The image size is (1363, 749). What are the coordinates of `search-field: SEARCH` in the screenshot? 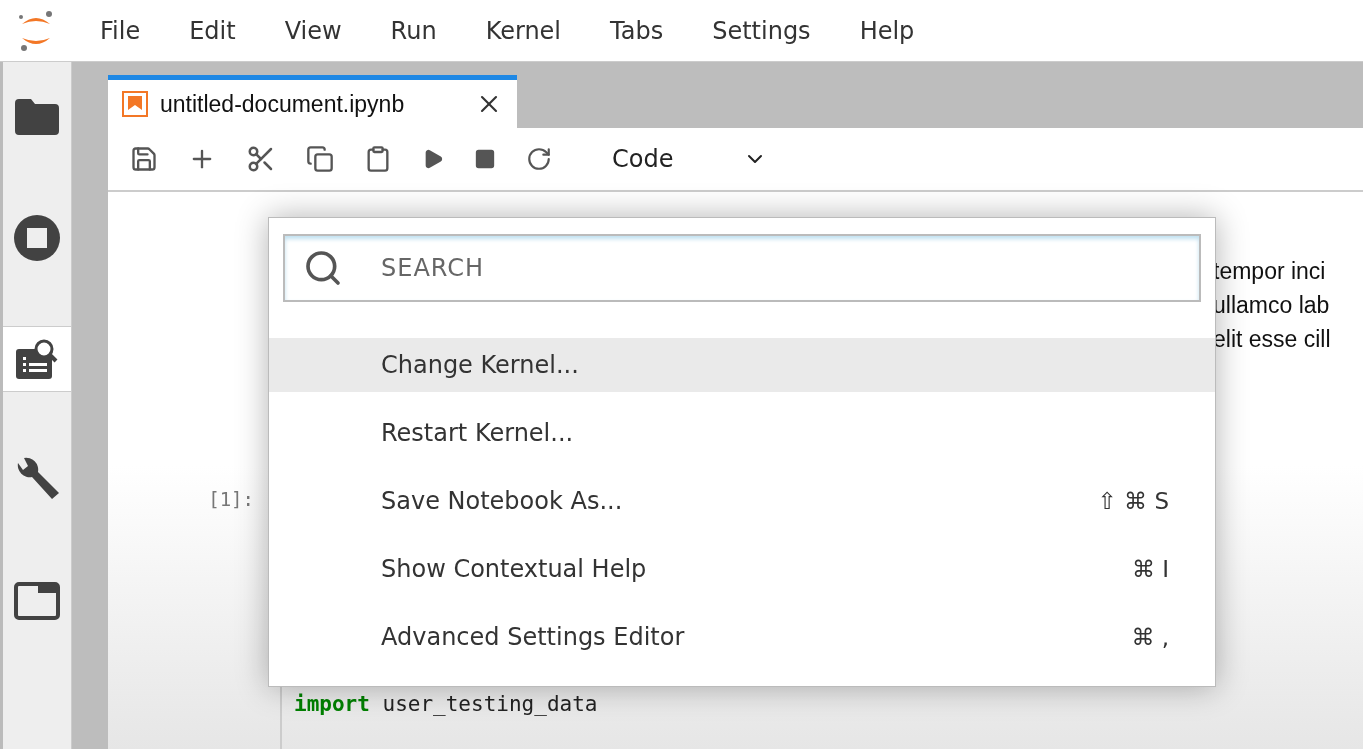 It's located at (742, 268).